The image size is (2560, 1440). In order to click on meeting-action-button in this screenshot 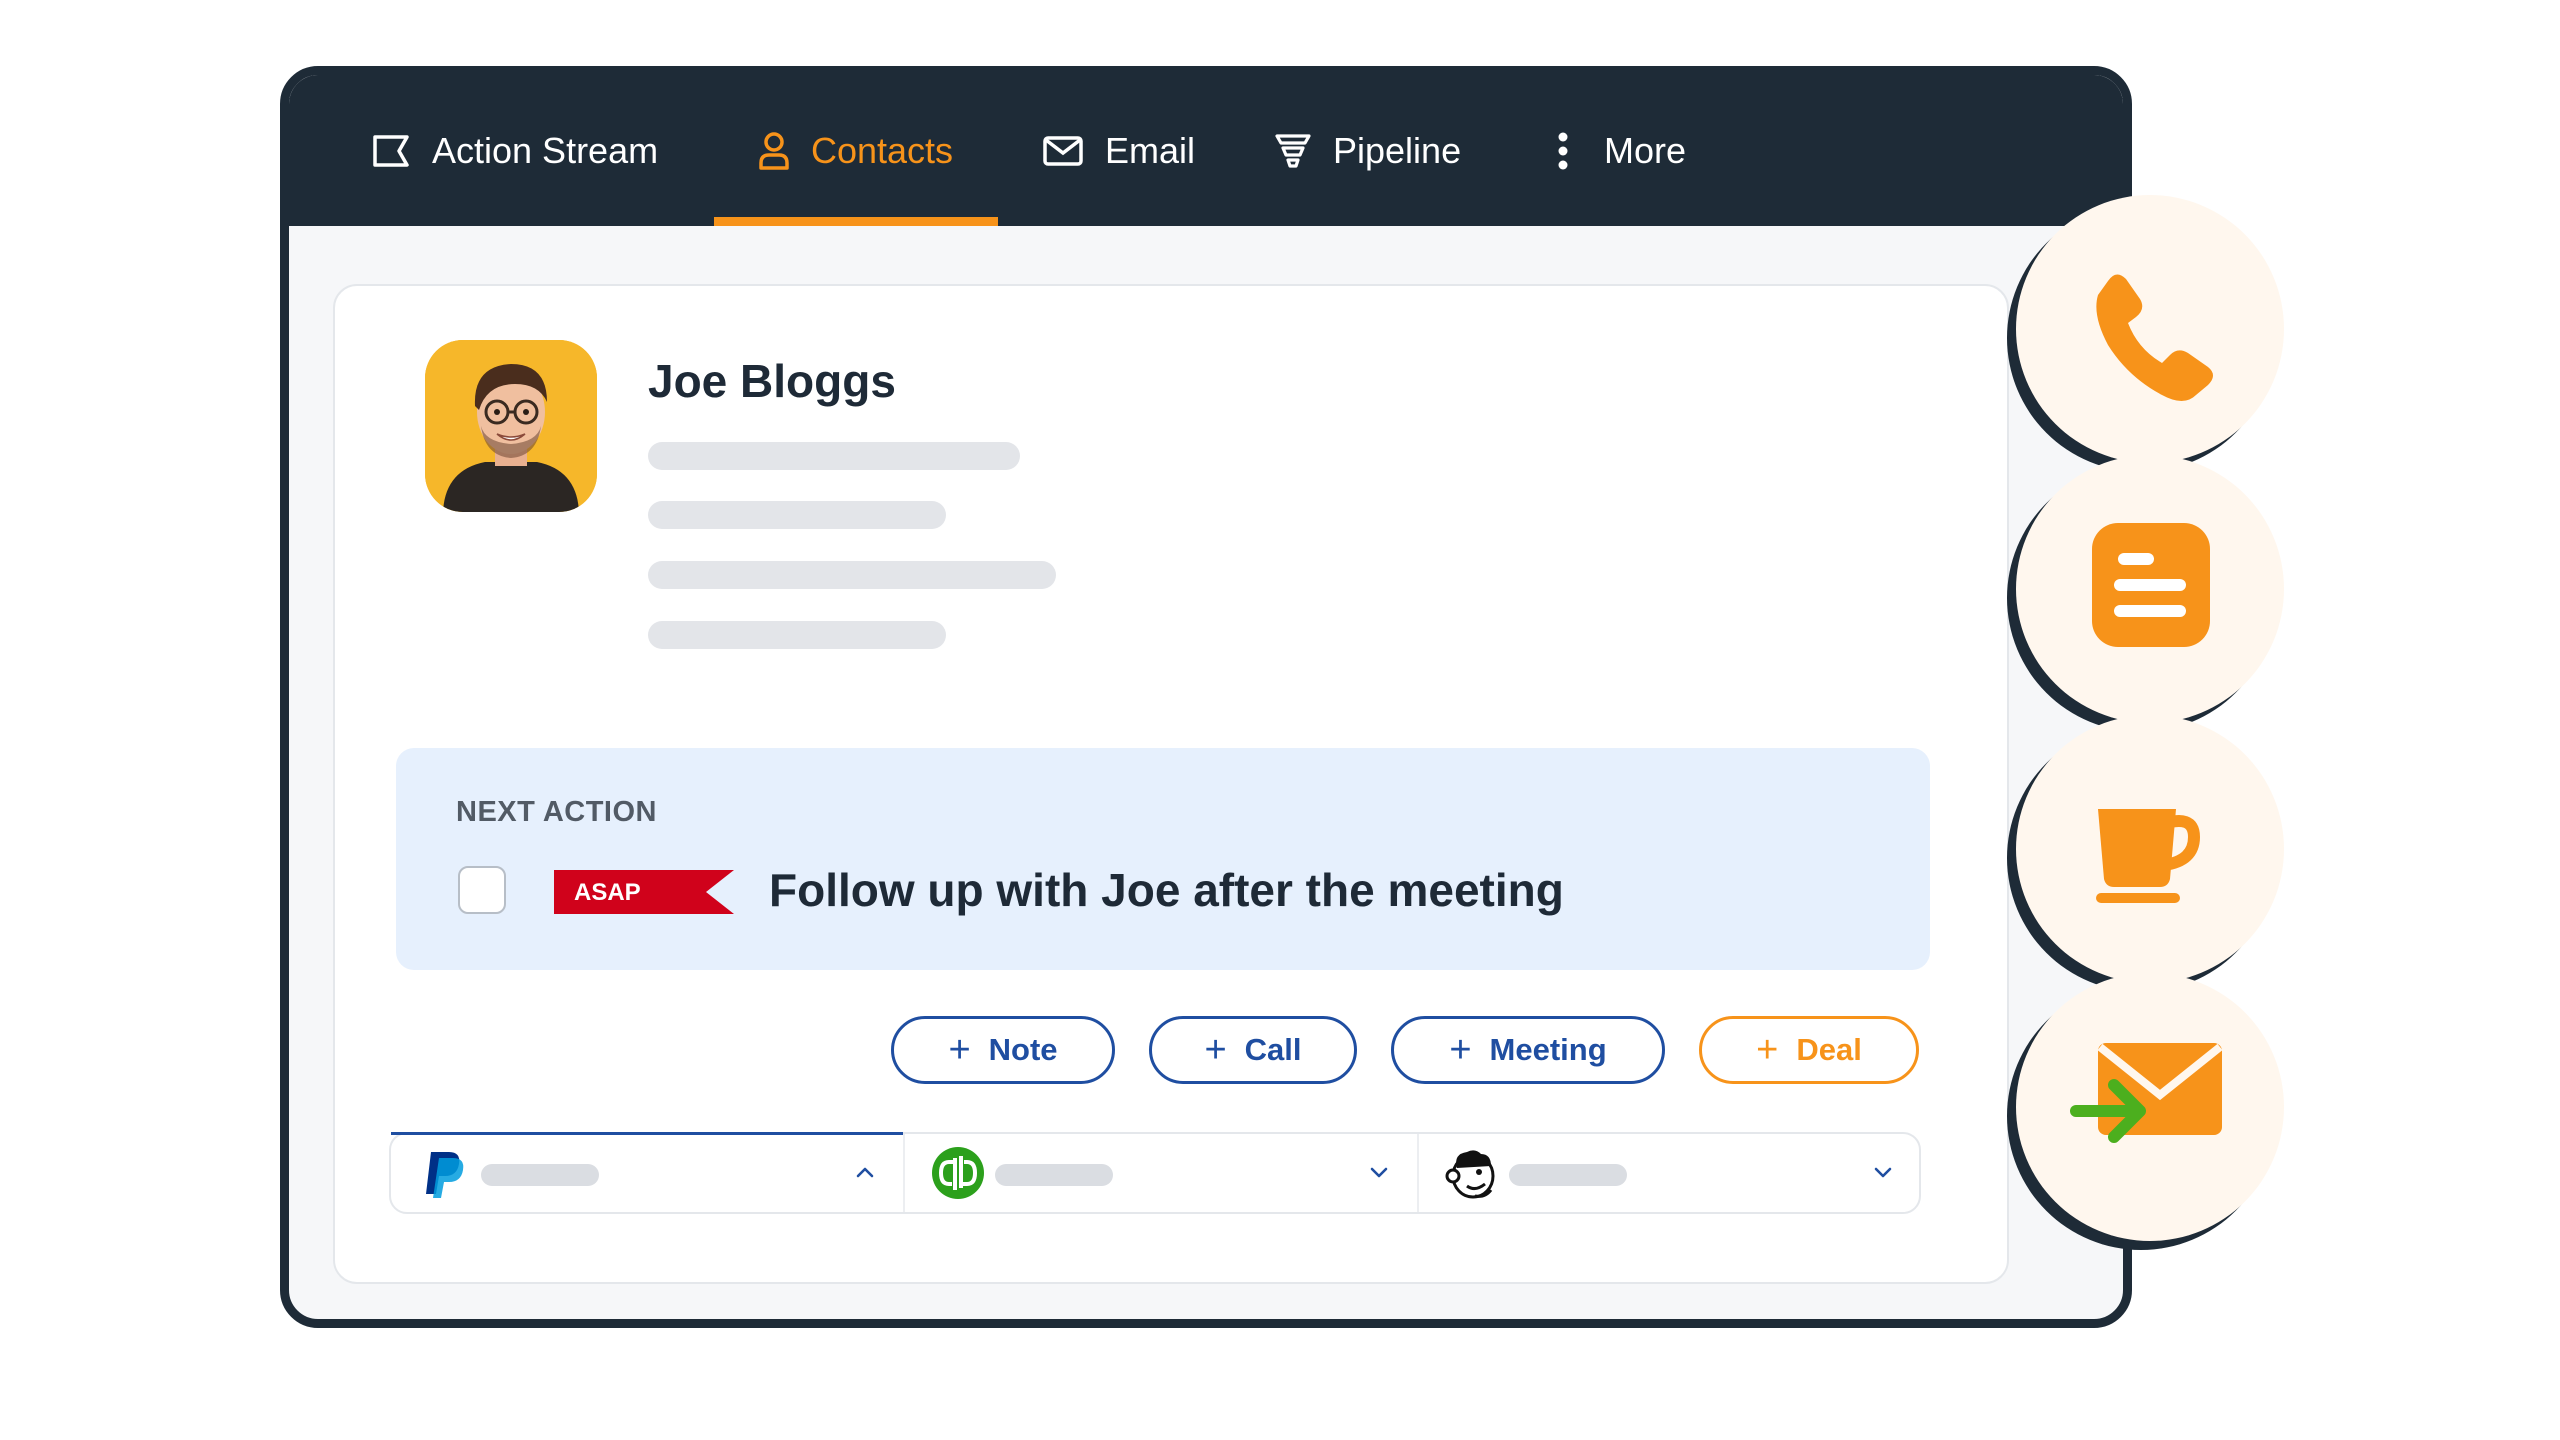, I will do `click(2150, 849)`.